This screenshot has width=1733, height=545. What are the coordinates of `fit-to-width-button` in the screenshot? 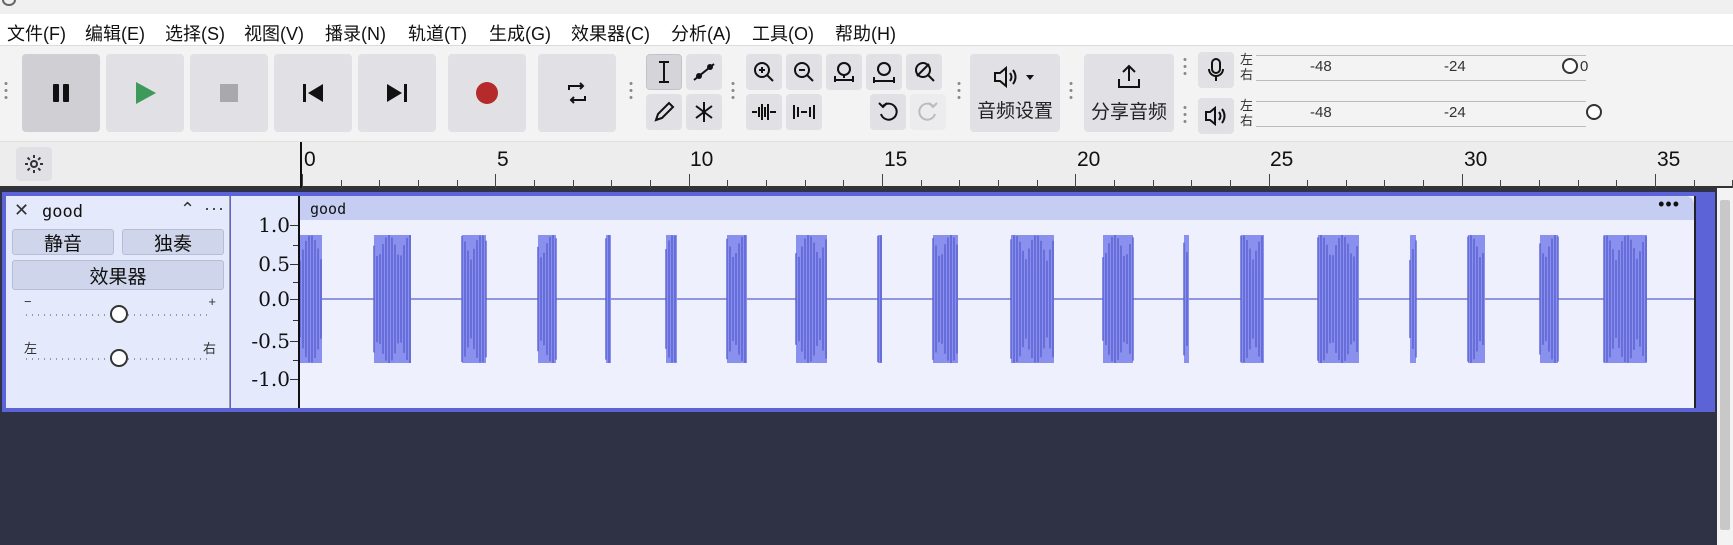 It's located at (884, 72).